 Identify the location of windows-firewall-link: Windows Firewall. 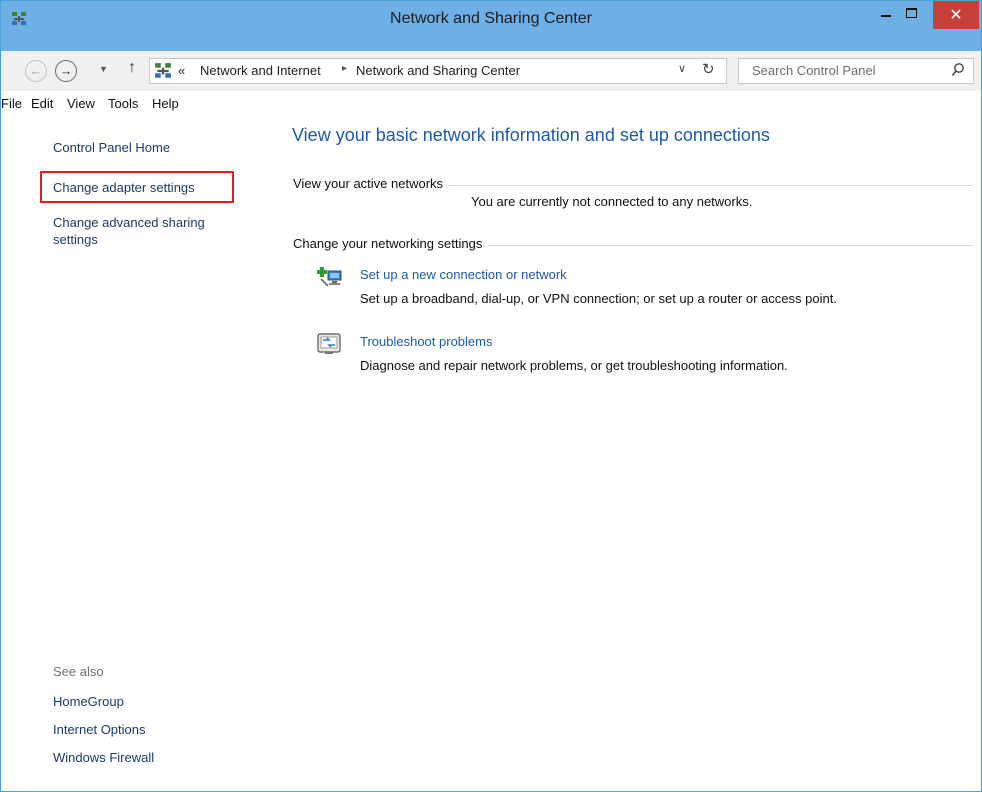
(103, 757).